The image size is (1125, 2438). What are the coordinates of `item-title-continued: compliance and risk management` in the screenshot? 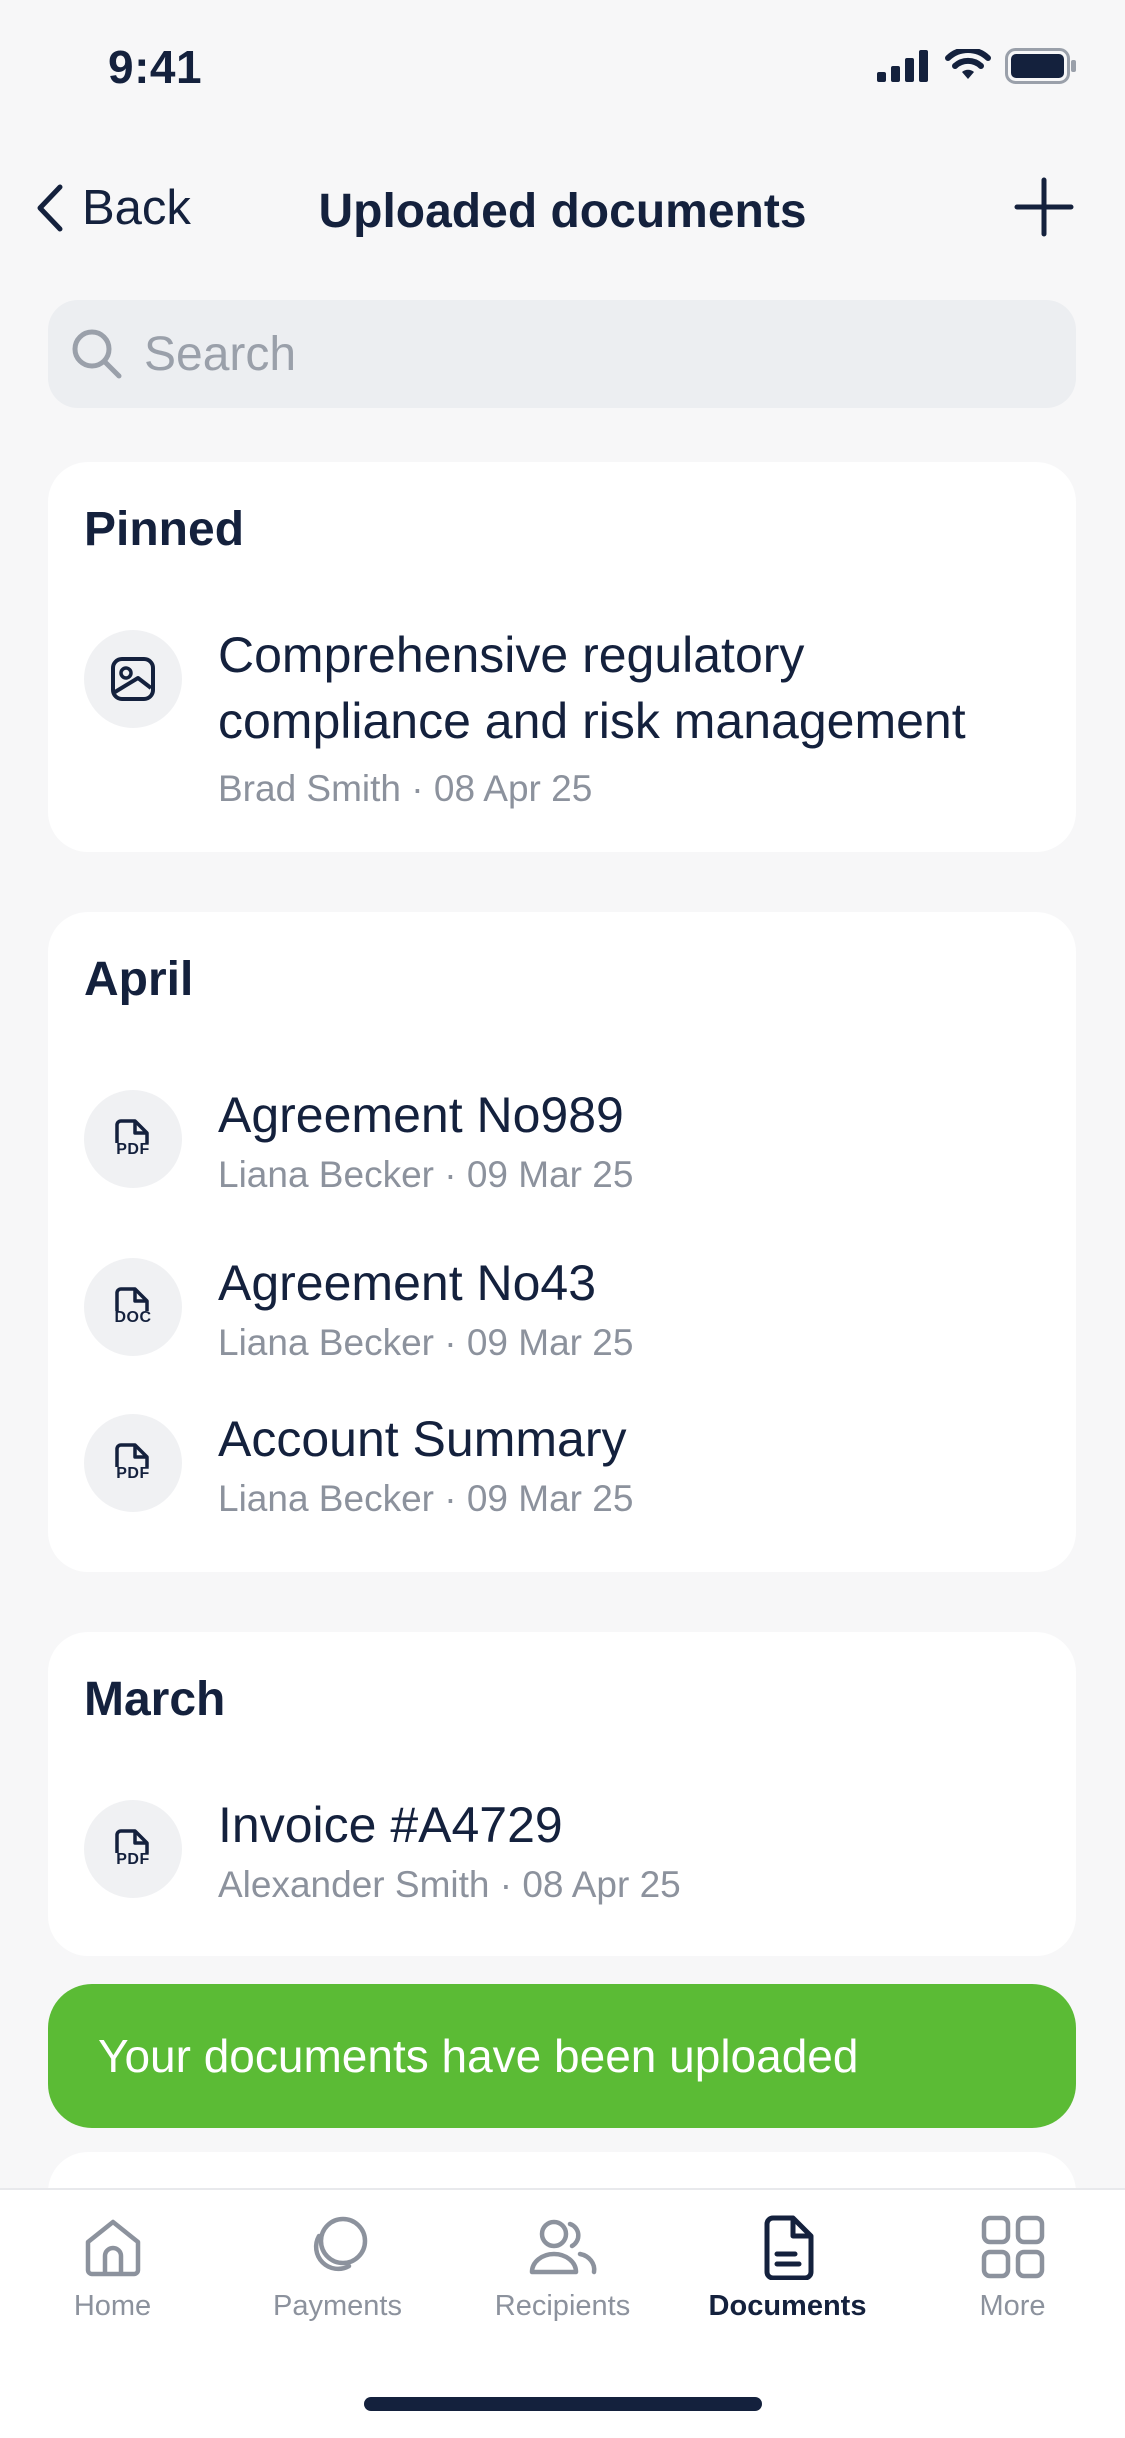 It's located at (592, 721).